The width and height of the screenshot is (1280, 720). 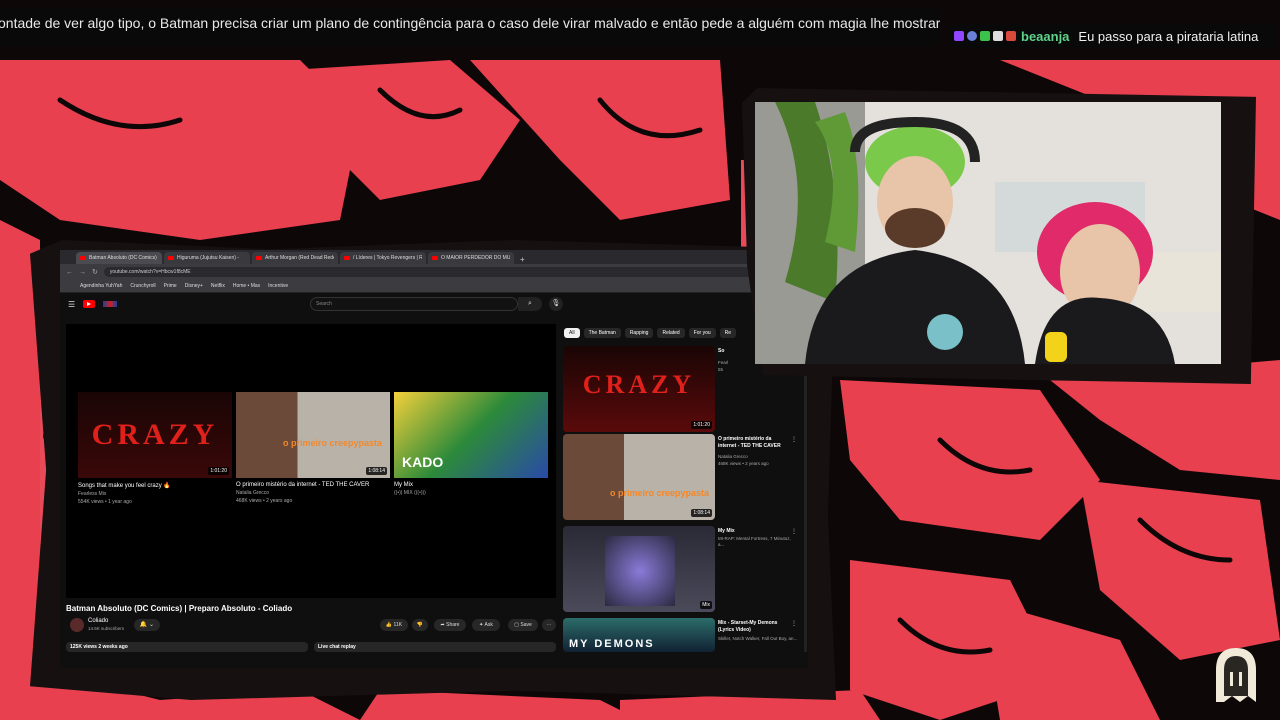 I want to click on mic-icon: 🎙, so click(x=556, y=304).